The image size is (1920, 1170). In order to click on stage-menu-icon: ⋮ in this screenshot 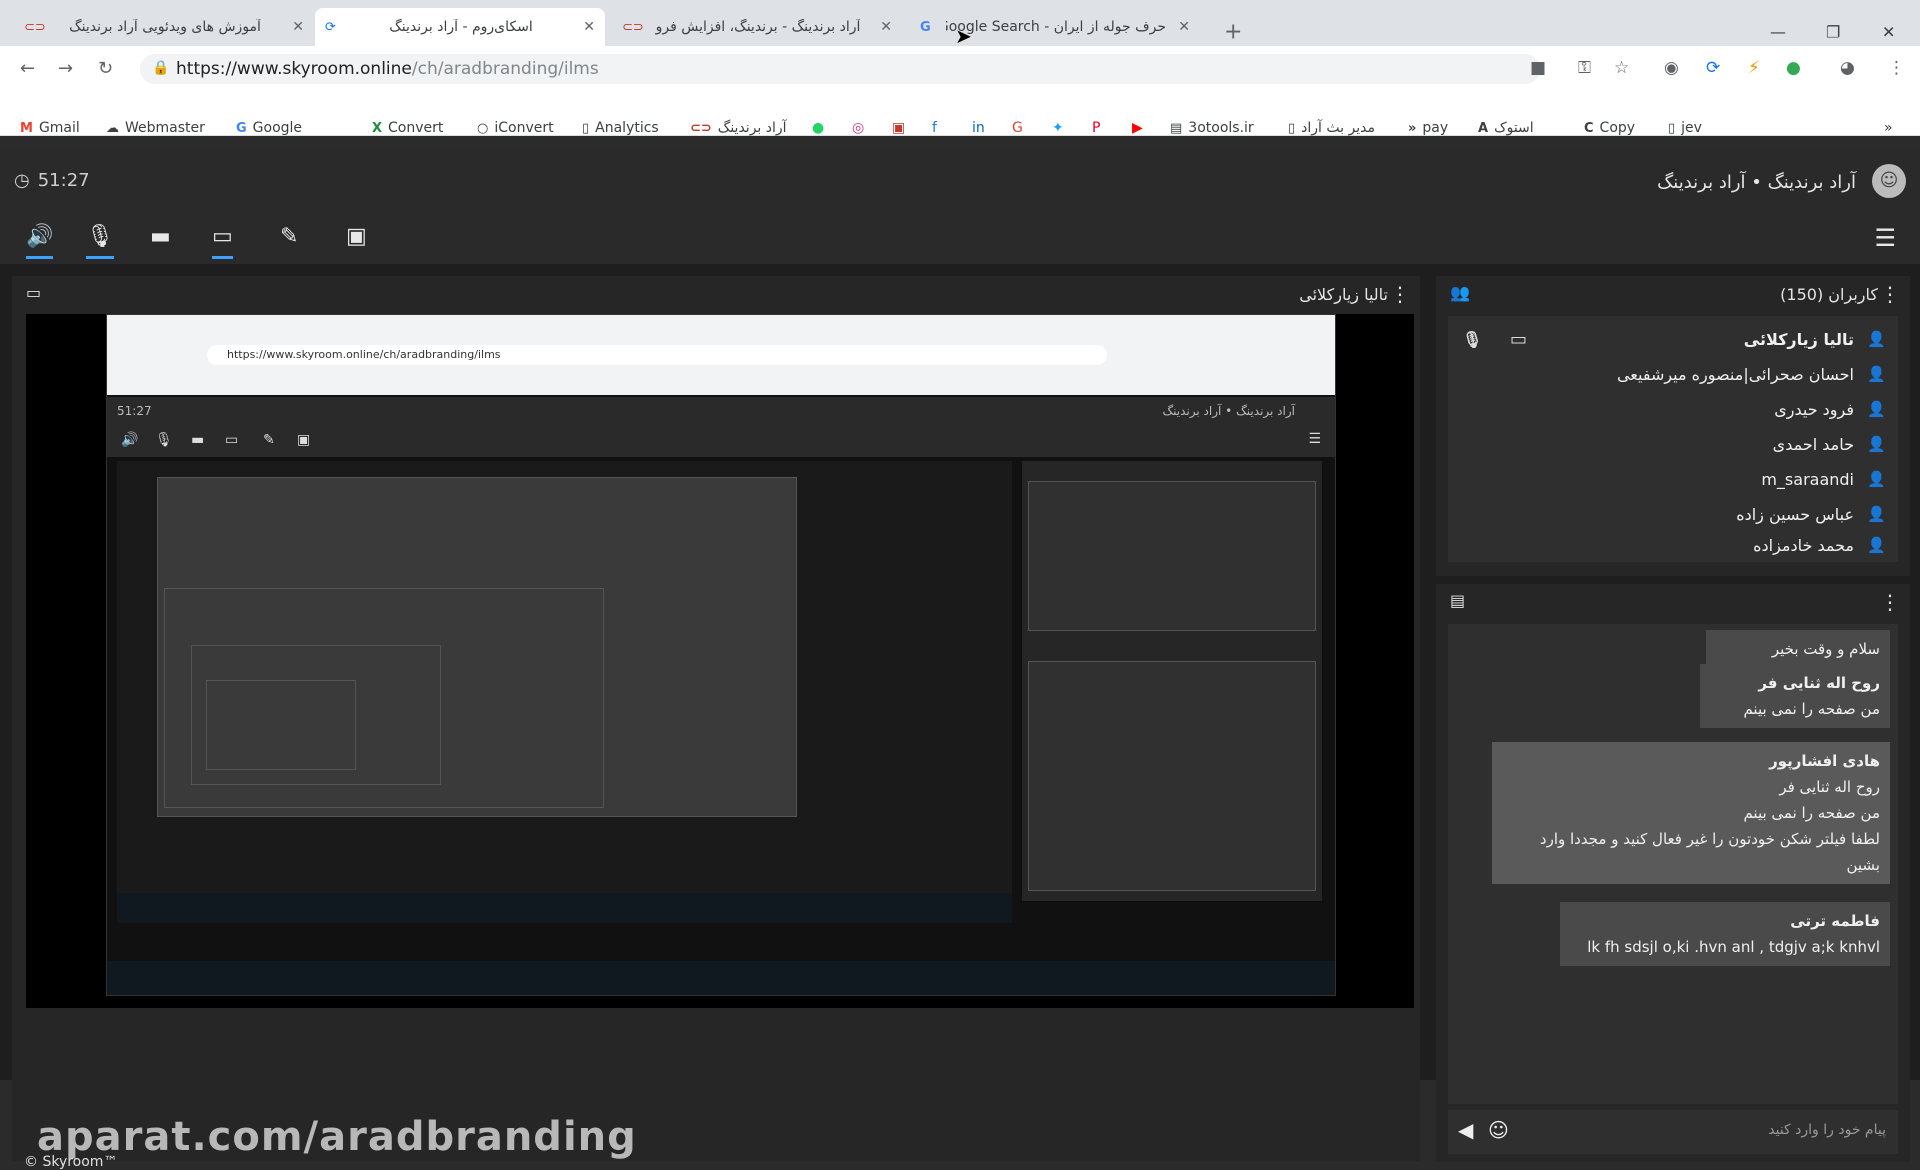, I will do `click(1400, 294)`.